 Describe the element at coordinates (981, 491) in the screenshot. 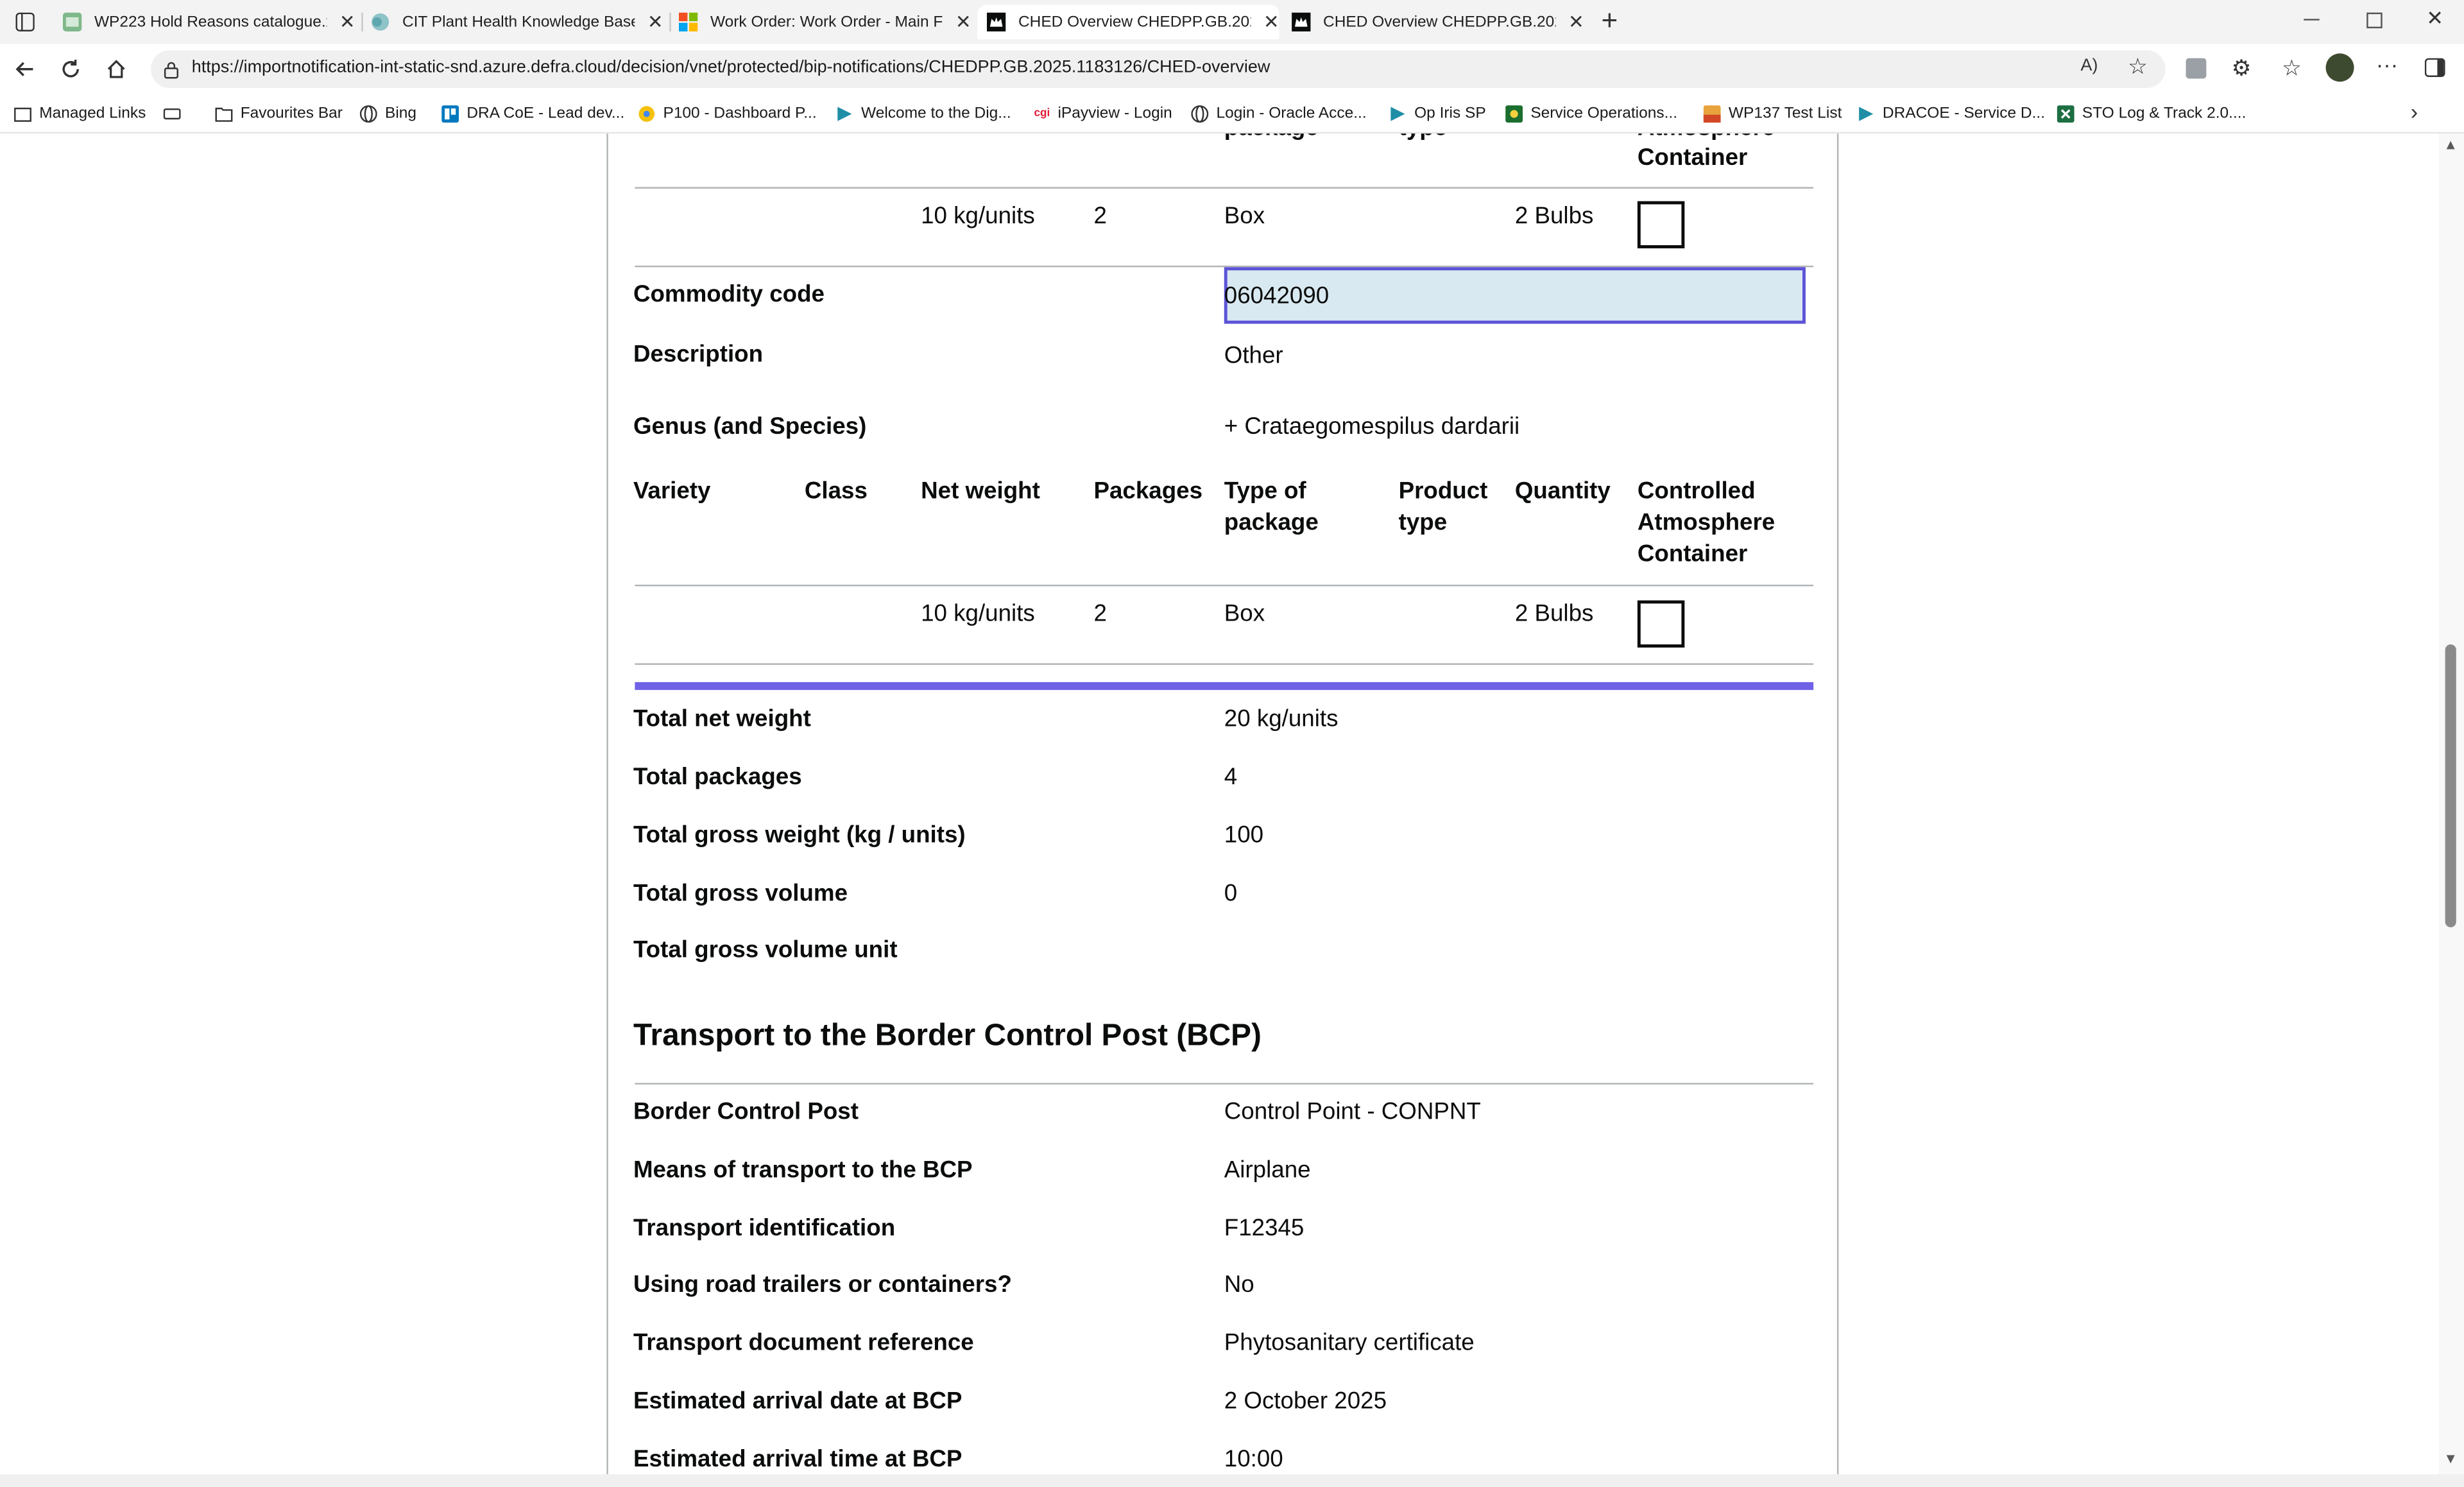

I see `col-header-net-weight: Net weight` at that location.